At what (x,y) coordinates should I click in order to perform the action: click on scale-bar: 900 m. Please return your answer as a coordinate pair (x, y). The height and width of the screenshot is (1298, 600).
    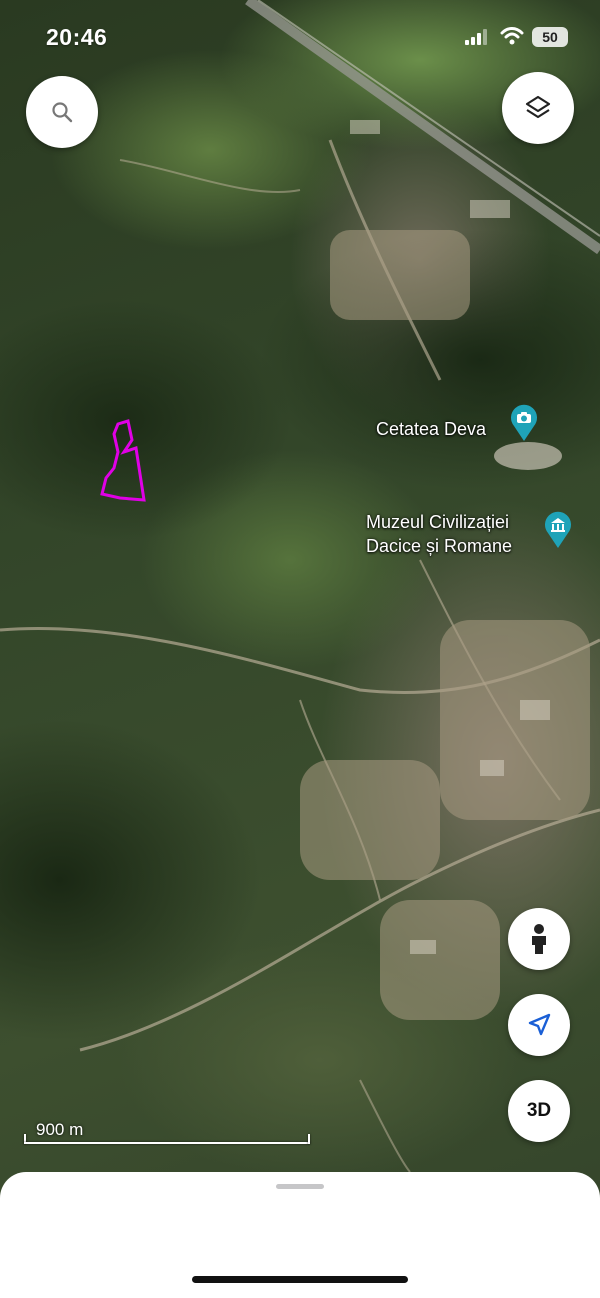
    Looking at the image, I should click on (168, 1133).